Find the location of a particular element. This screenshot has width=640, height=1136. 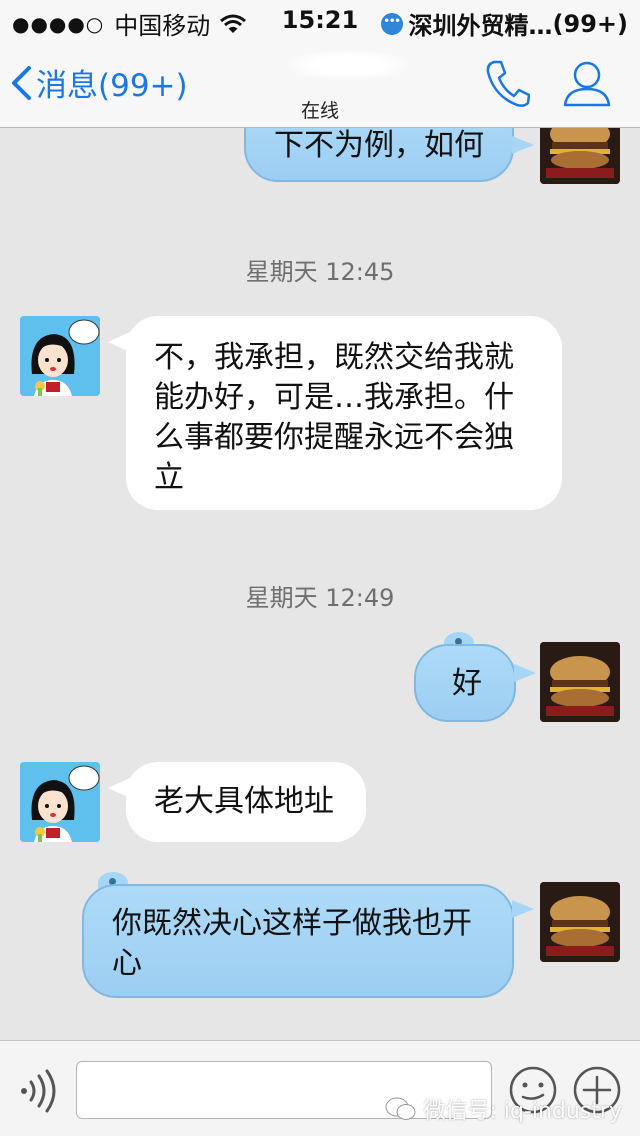

message-text: 你既然决心这样子做我也开心 is located at coordinates (292, 943).